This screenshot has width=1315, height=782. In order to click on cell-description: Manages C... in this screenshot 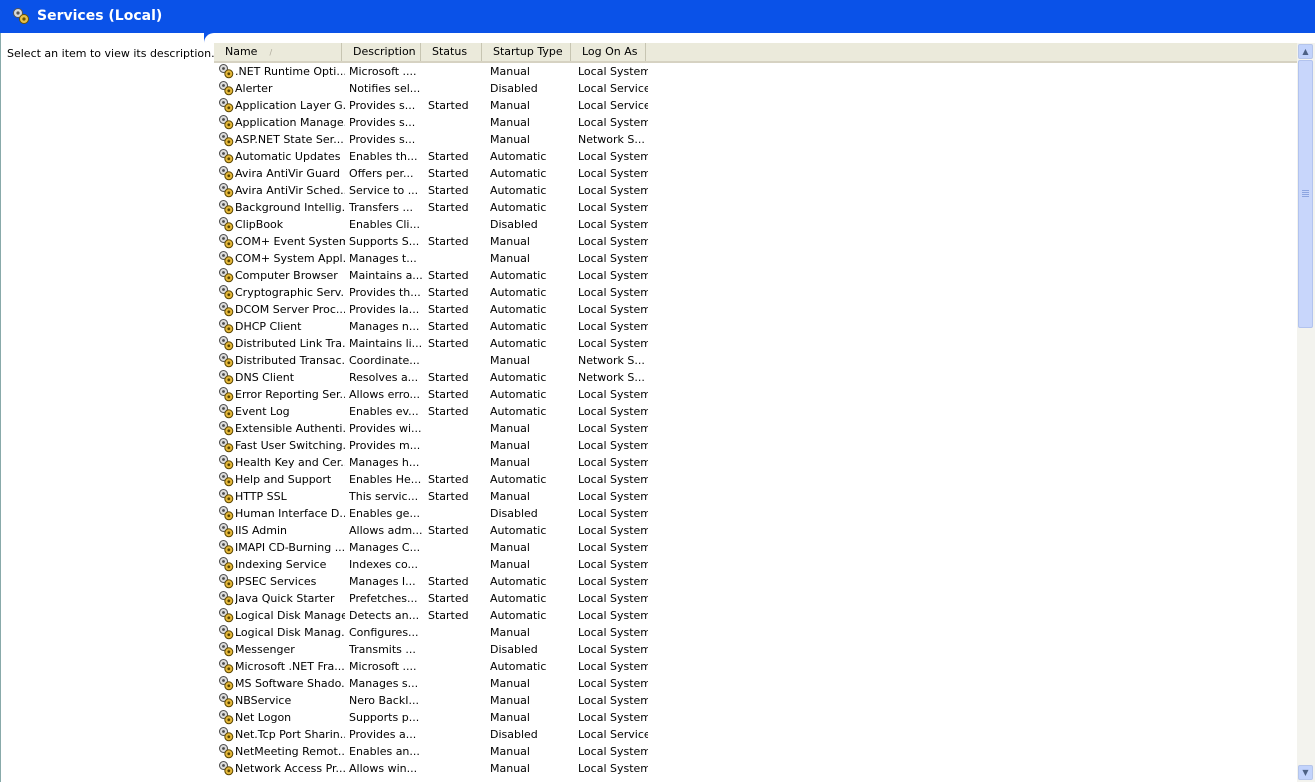, I will do `click(385, 547)`.